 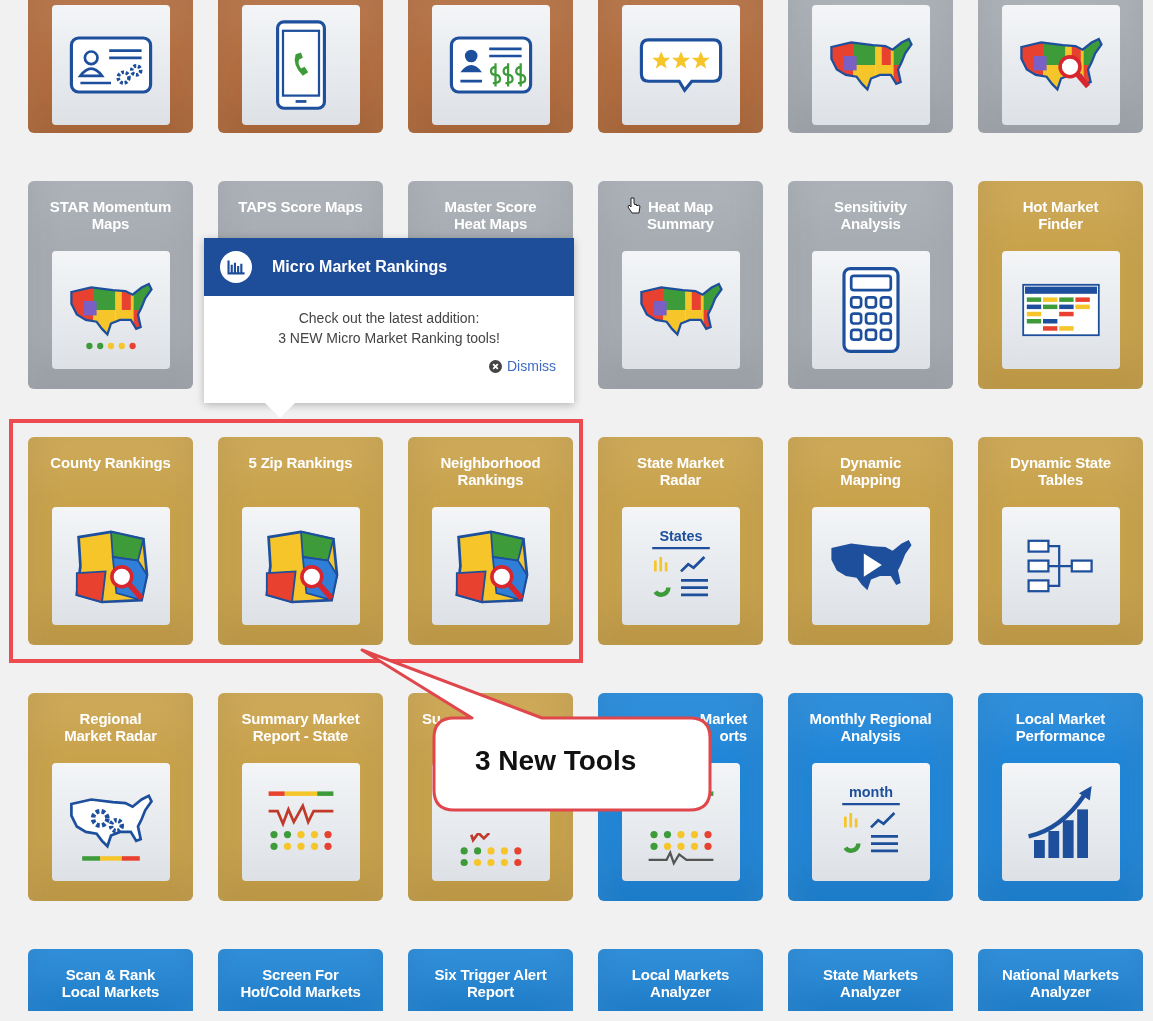 I want to click on tool-tile: State Market Radar States, so click(x=680, y=541).